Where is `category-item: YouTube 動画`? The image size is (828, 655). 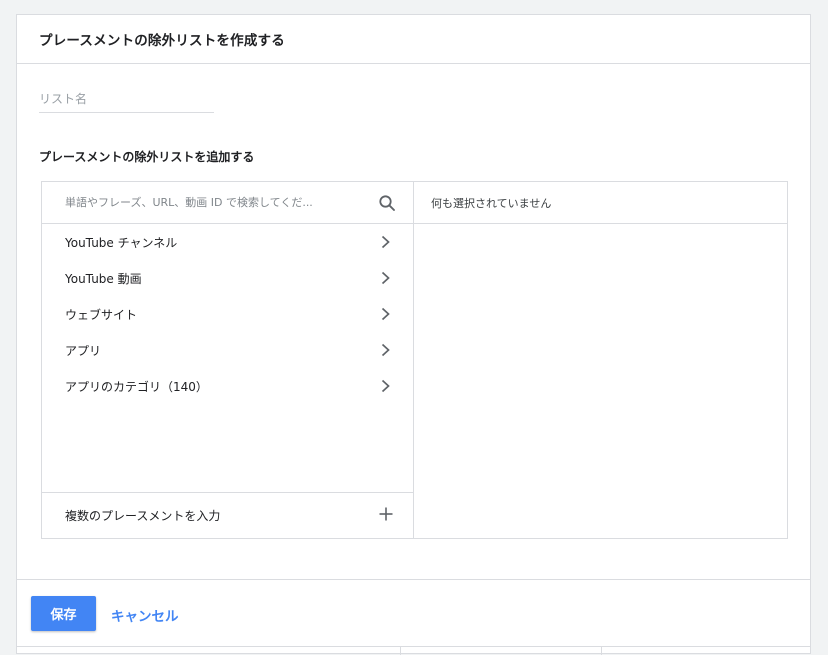
category-item: YouTube 動画 is located at coordinates (227, 278).